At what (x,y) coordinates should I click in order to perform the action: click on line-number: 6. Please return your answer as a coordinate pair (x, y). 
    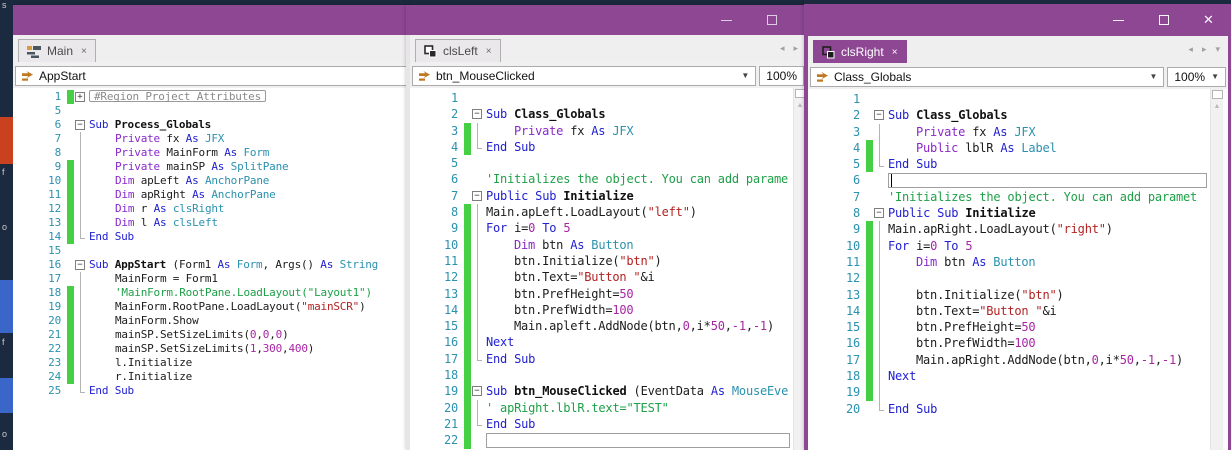
    Looking at the image, I should click on (856, 180).